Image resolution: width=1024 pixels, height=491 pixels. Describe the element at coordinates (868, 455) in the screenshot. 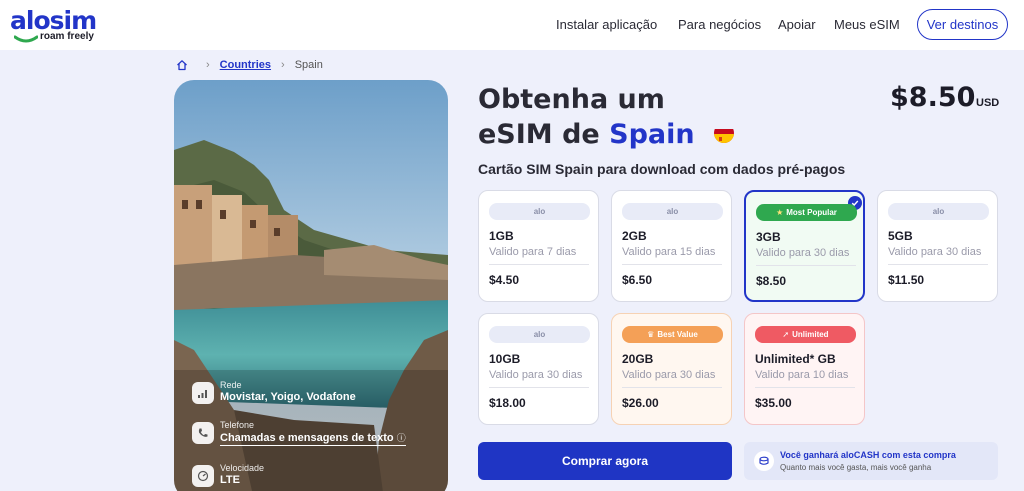

I see `alocash-title: Você ganhará aloCASH com esta compra` at that location.